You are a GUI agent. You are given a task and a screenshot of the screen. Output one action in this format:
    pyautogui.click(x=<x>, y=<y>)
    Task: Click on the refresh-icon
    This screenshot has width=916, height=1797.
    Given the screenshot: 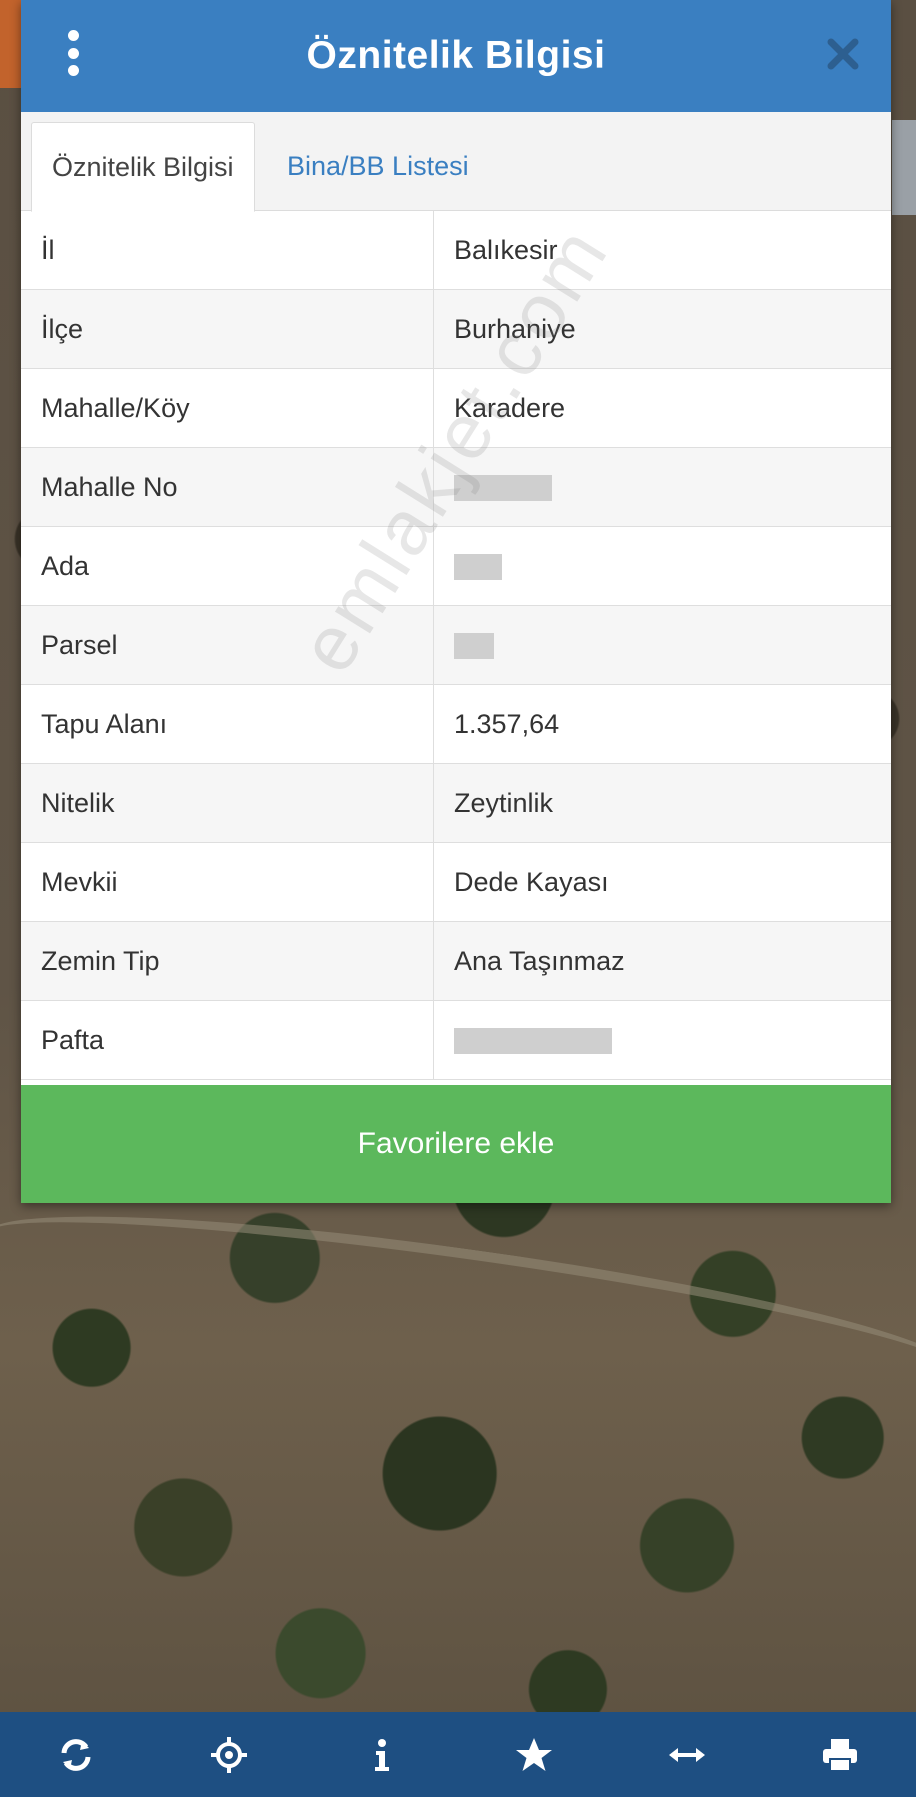 What is the action you would take?
    pyautogui.click(x=76, y=1754)
    